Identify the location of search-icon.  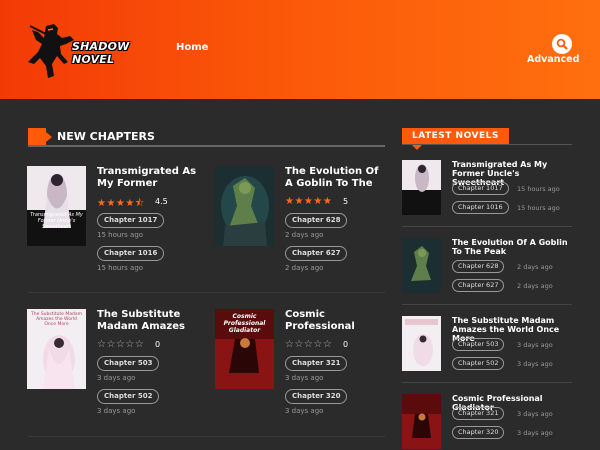
(562, 44).